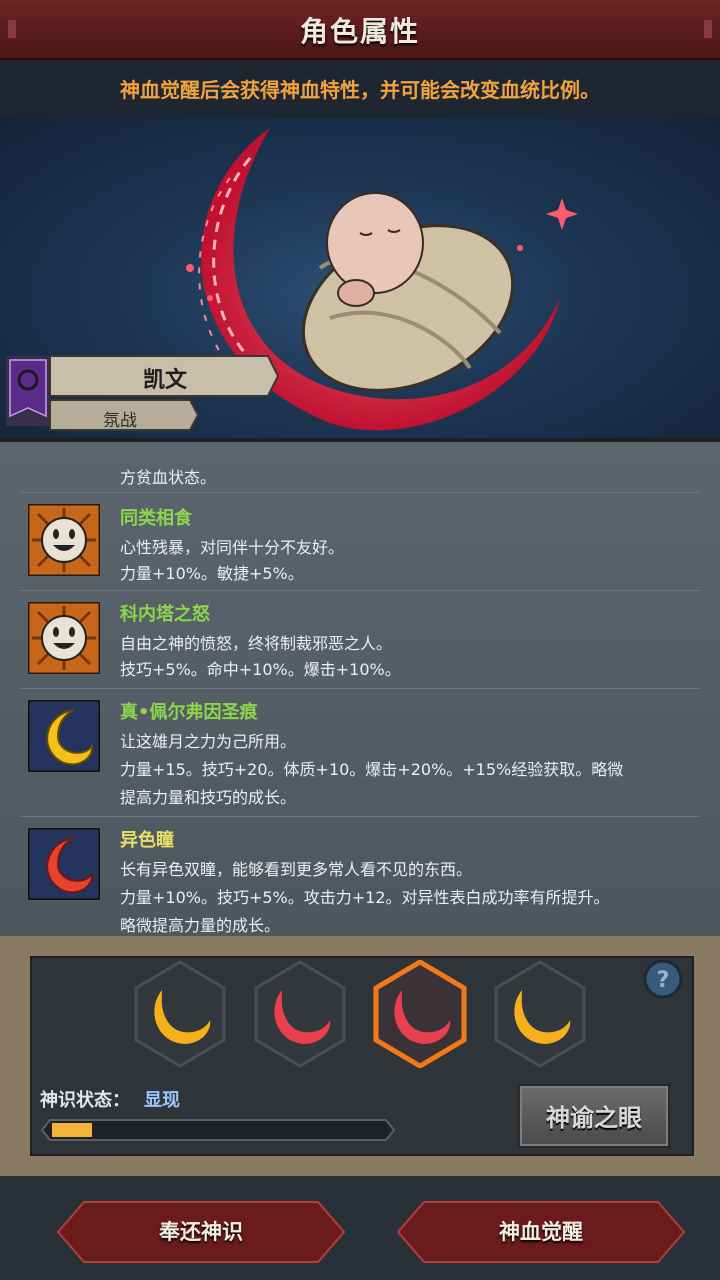  What do you see at coordinates (232, 547) in the screenshot?
I see `trait-description: 心性残暴，对同伴十分不友好。` at bounding box center [232, 547].